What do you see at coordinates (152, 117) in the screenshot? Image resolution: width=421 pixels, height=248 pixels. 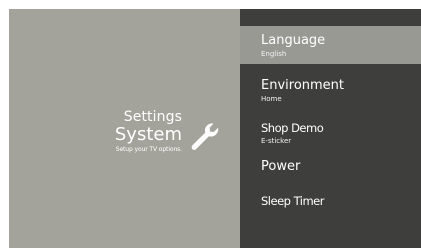 I see `settings-title: Settings` at bounding box center [152, 117].